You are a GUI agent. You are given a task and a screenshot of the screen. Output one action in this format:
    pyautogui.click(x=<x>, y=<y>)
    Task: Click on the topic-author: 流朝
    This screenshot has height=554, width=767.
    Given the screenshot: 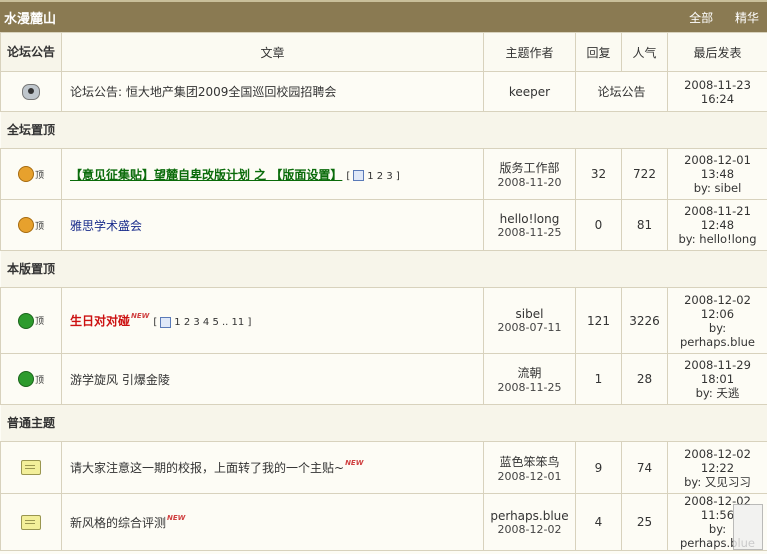 What is the action you would take?
    pyautogui.click(x=529, y=372)
    